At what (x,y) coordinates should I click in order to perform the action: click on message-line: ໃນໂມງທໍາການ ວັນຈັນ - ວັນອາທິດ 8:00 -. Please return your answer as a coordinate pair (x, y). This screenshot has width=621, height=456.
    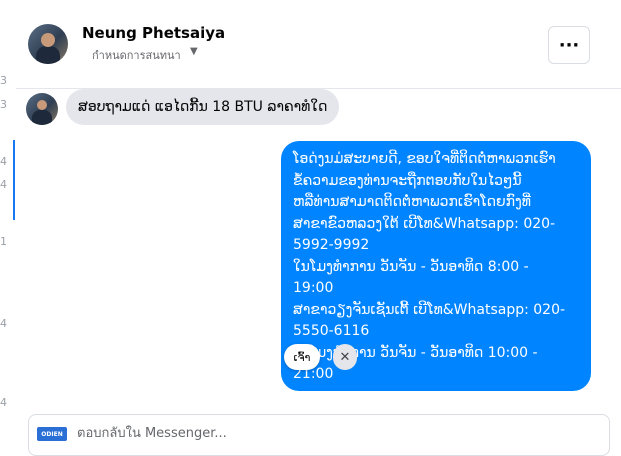
    Looking at the image, I should click on (411, 266).